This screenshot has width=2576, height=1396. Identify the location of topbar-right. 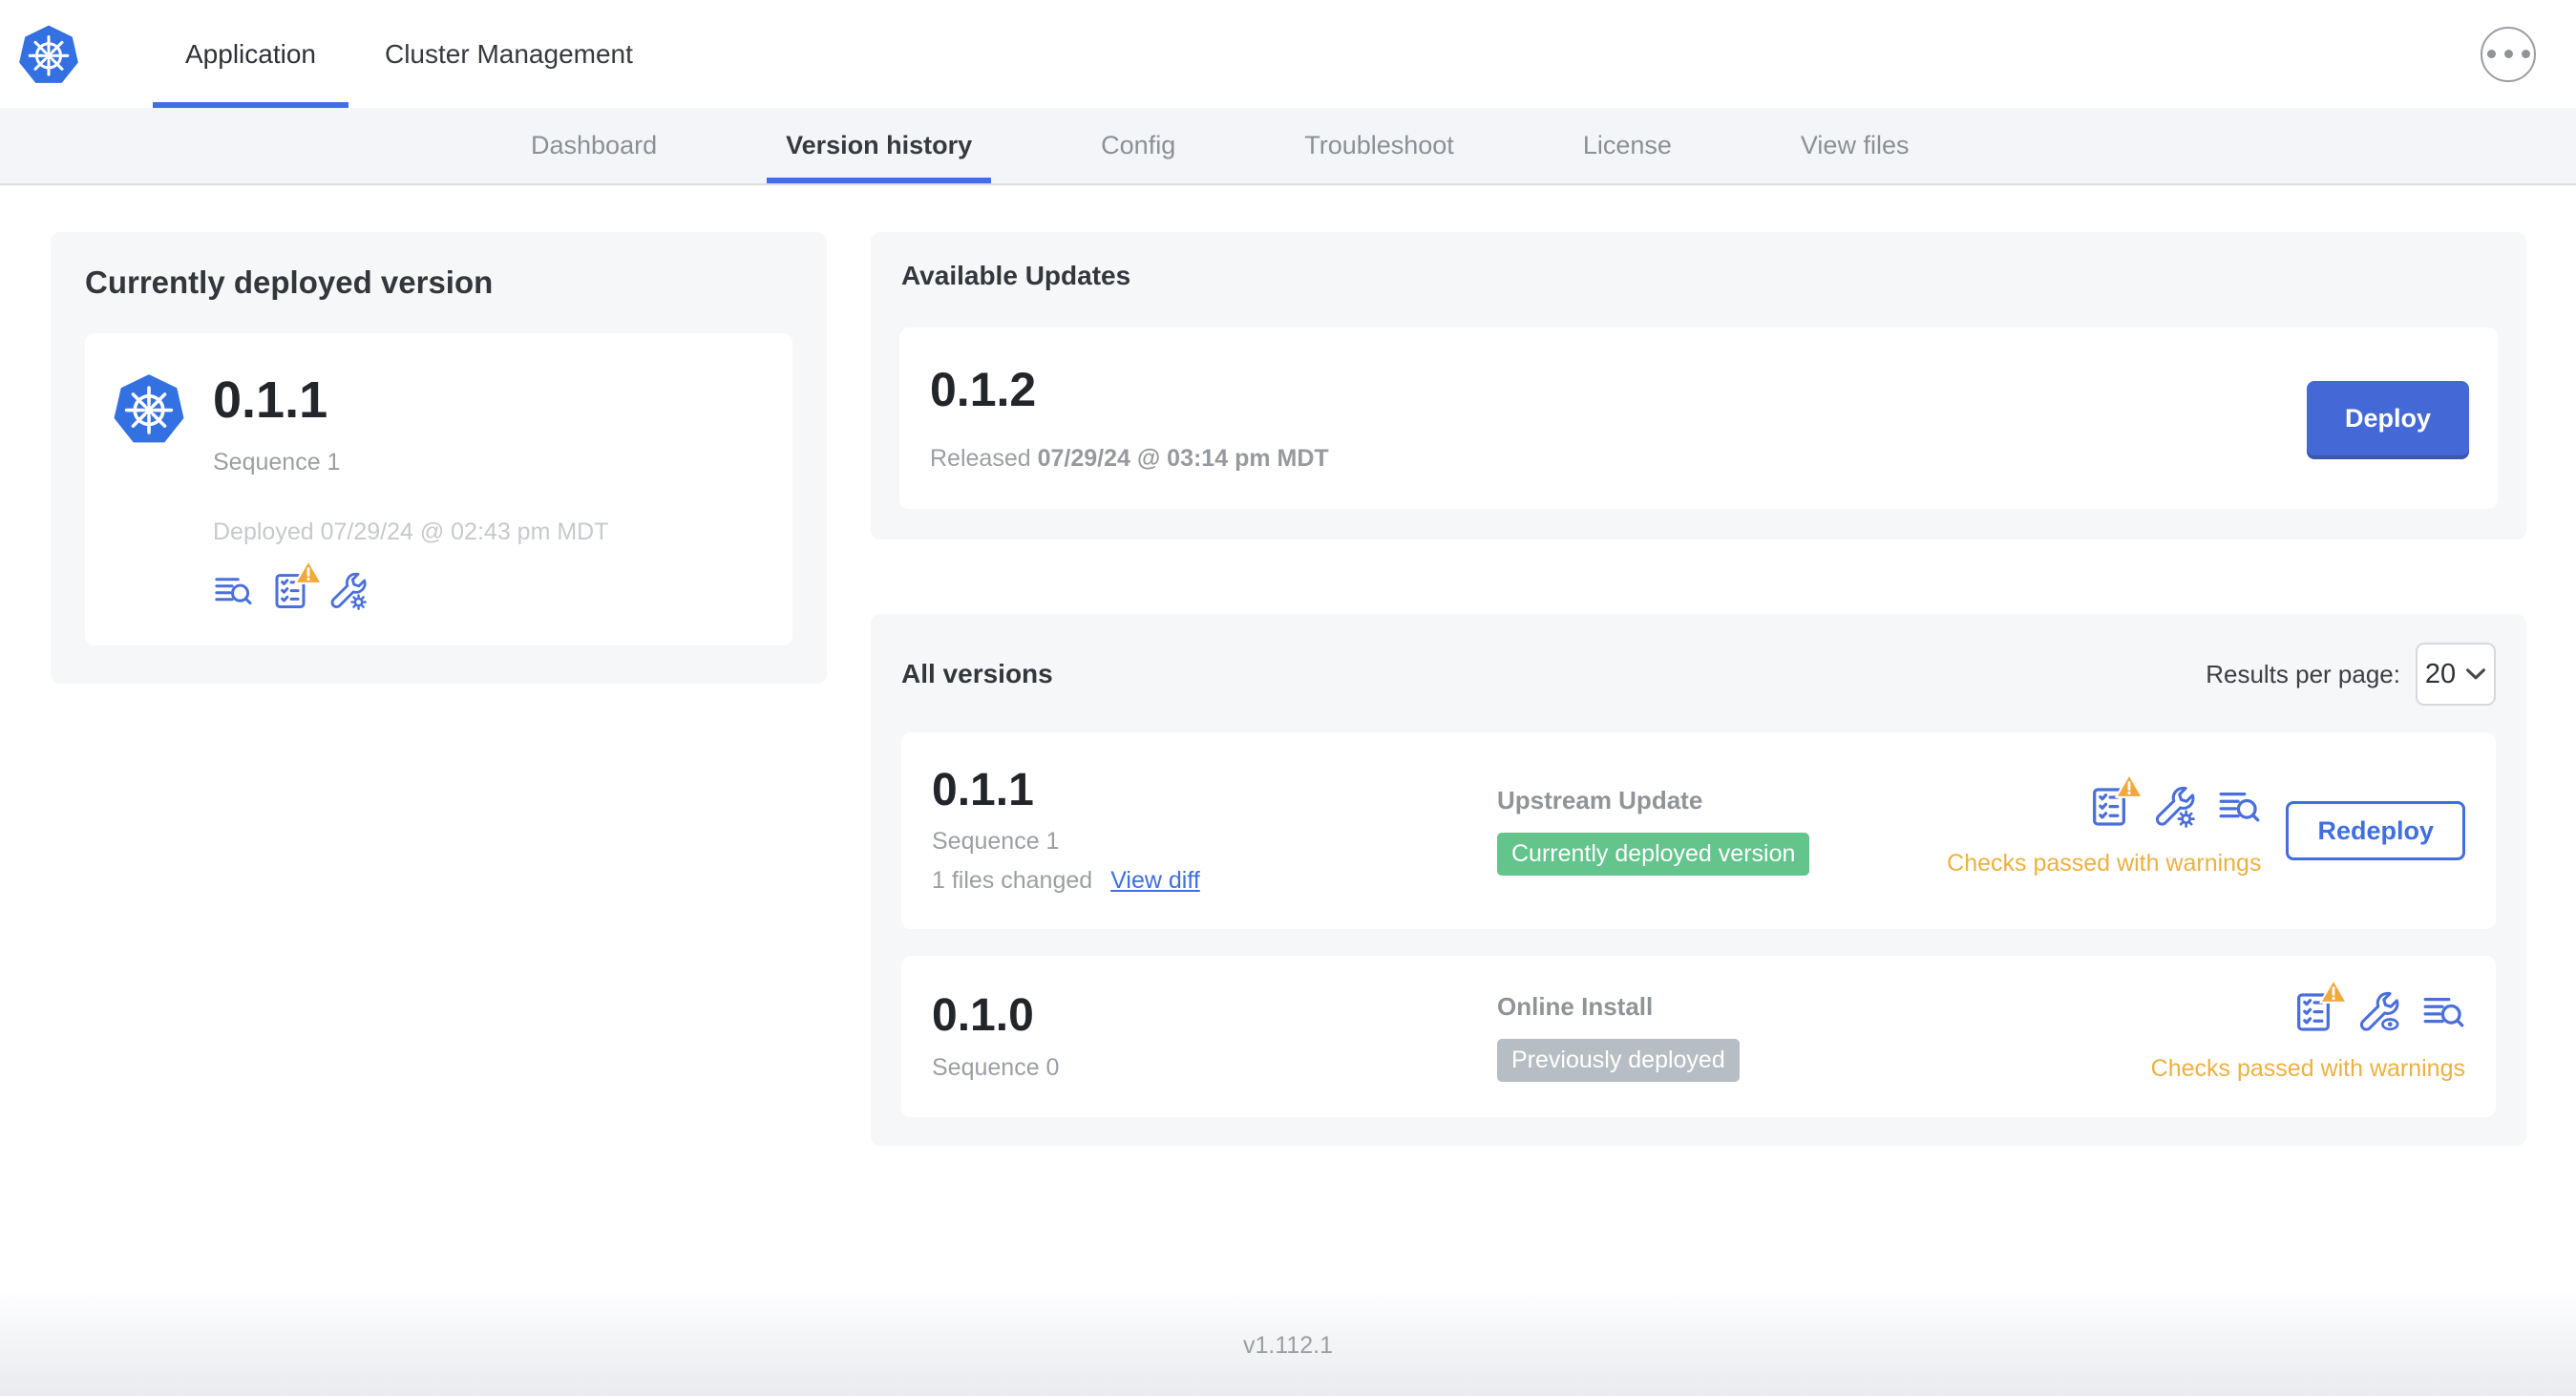
(2528, 54).